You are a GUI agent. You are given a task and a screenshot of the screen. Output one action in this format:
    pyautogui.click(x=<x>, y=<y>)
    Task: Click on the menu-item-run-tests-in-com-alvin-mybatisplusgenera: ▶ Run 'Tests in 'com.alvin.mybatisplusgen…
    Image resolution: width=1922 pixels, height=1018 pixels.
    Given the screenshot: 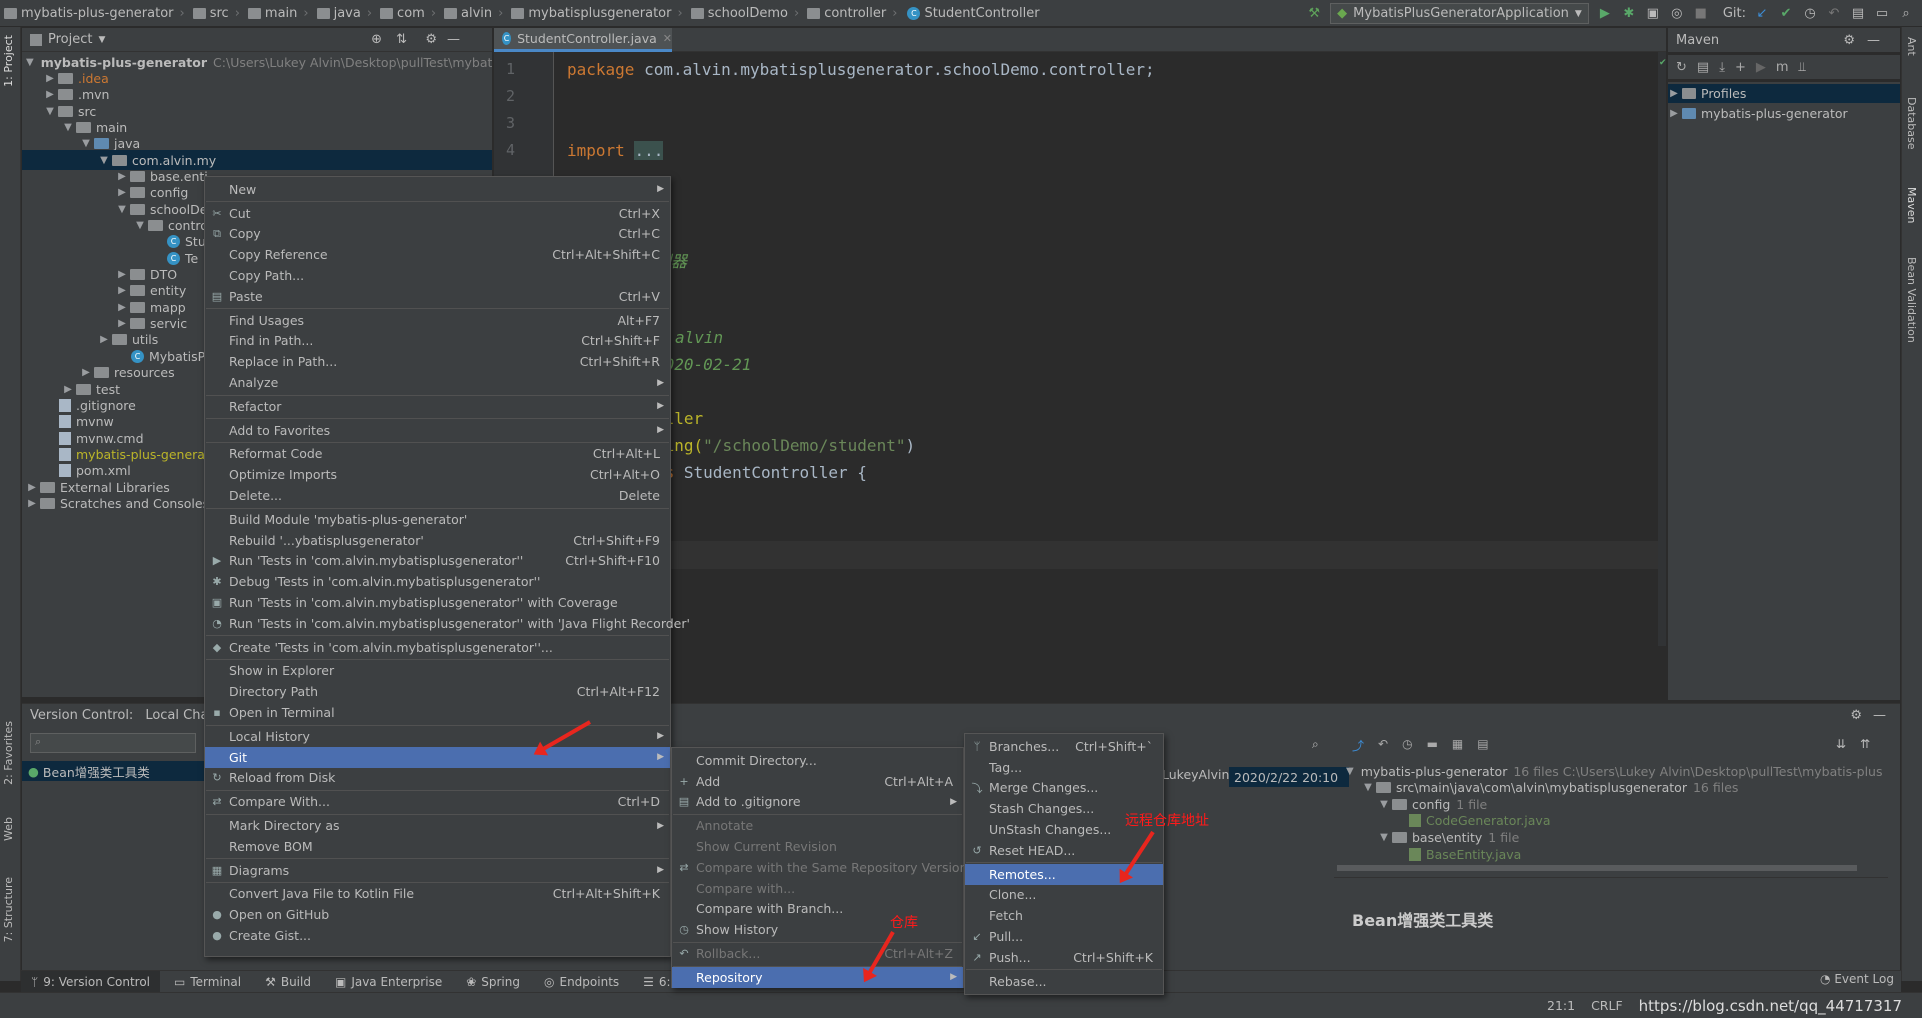 What is the action you would take?
    pyautogui.click(x=437, y=561)
    